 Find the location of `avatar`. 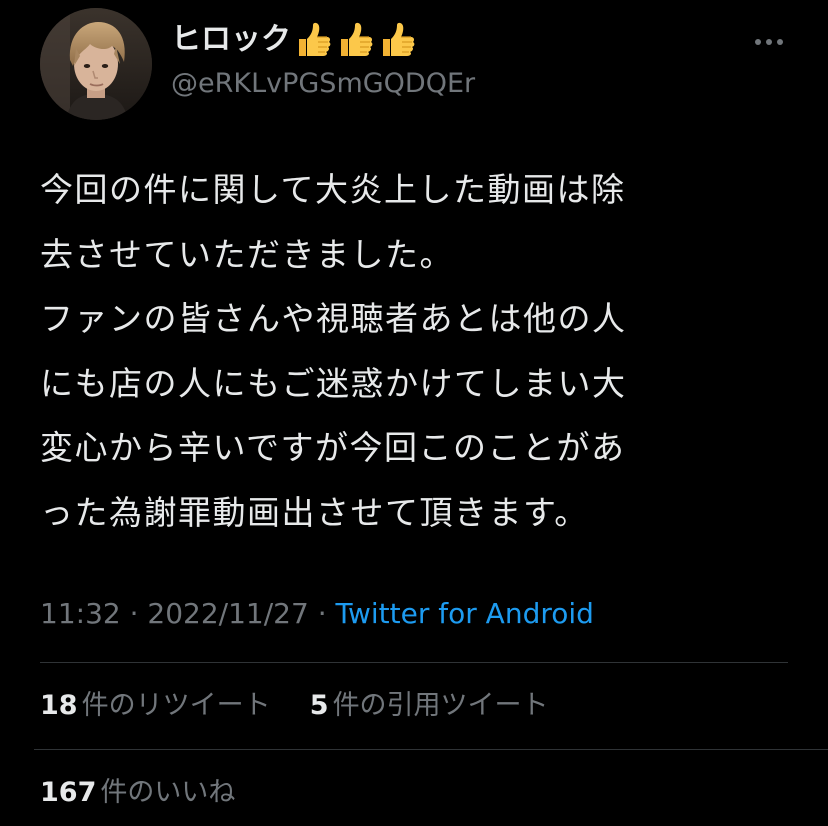

avatar is located at coordinates (96, 64).